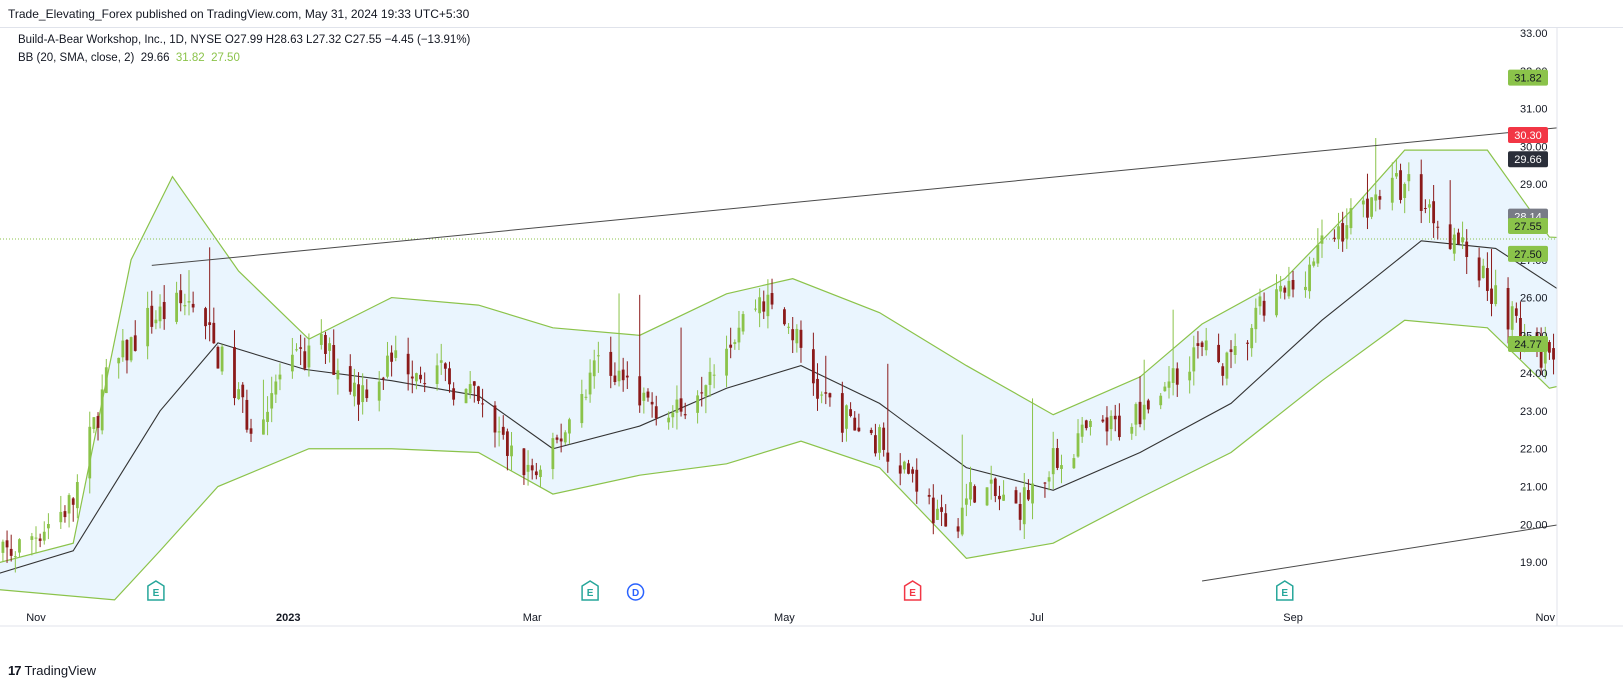 This screenshot has width=1623, height=688. Describe the element at coordinates (156, 590) in the screenshot. I see `earnings-marker-icon: E` at that location.